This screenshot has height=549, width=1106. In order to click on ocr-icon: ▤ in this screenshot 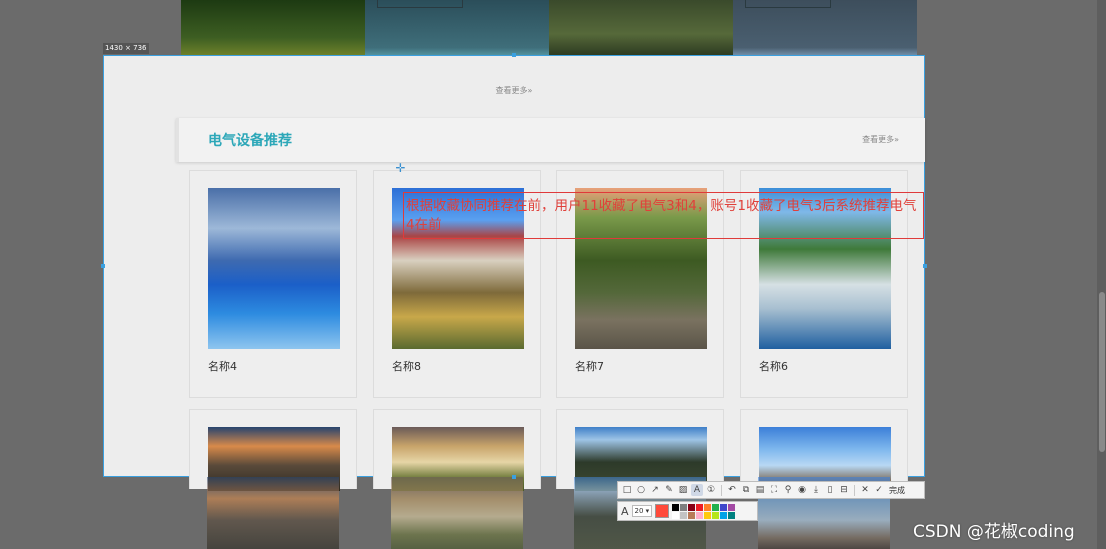, I will do `click(760, 490)`.